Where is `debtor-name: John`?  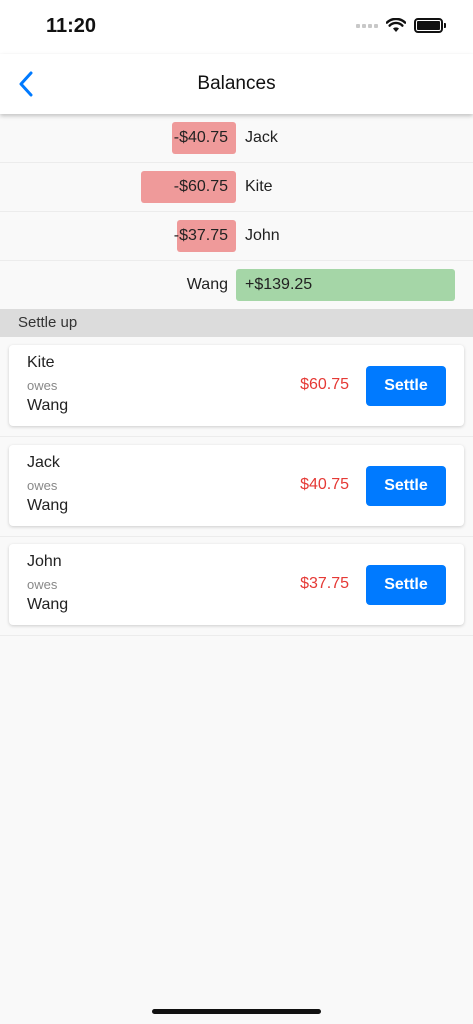
debtor-name: John is located at coordinates (44, 561).